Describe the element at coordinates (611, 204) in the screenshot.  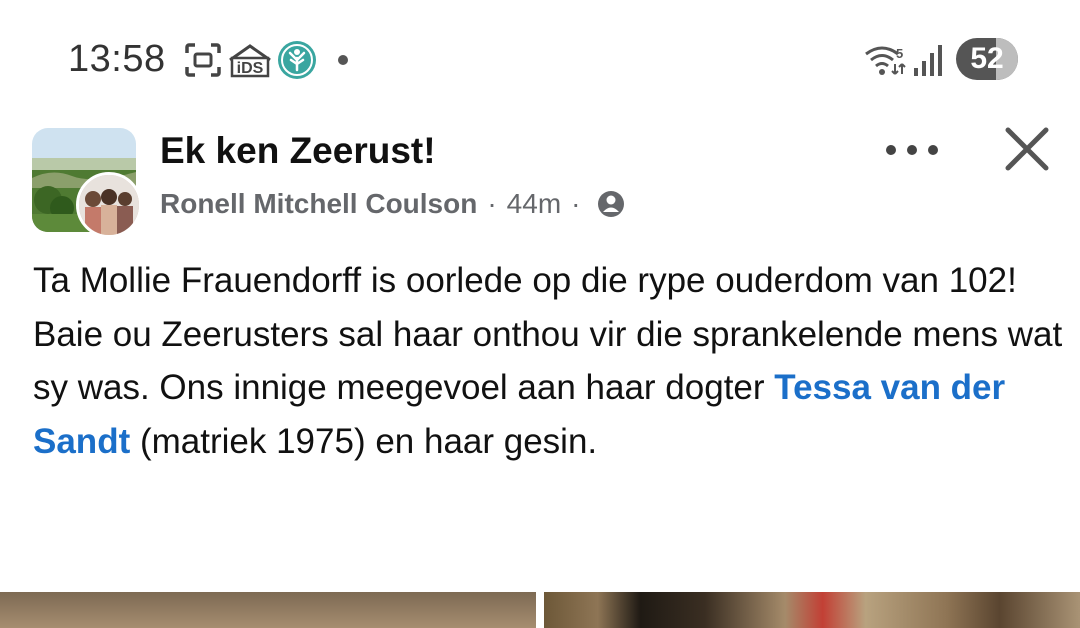
I see `group-members-icon` at that location.